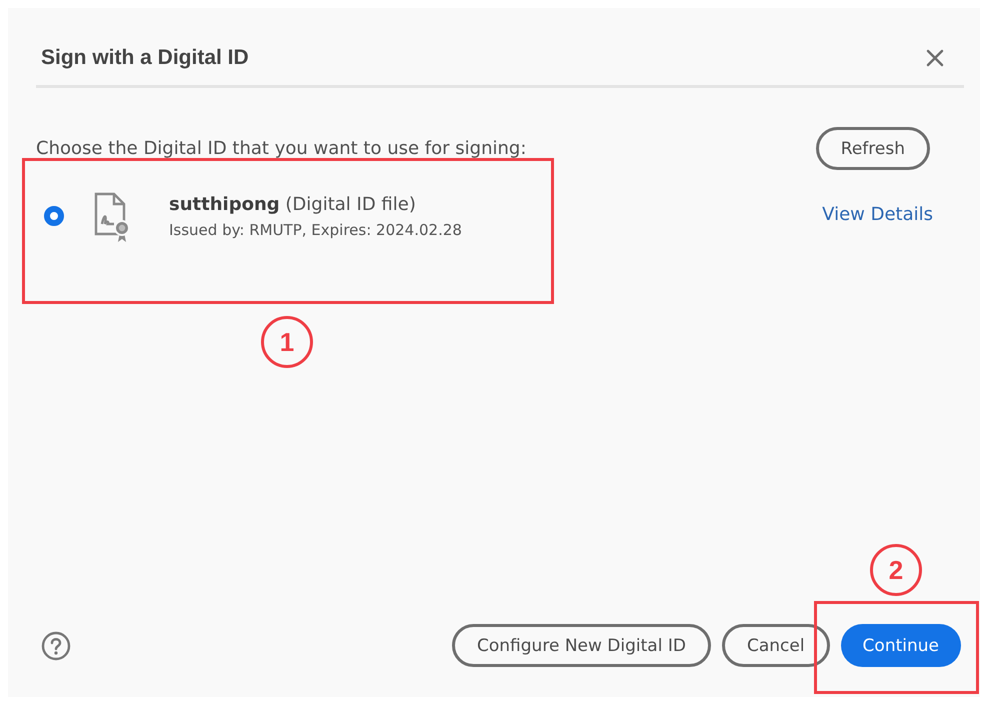 The image size is (983, 705). I want to click on refresh-button: Refresh, so click(873, 148).